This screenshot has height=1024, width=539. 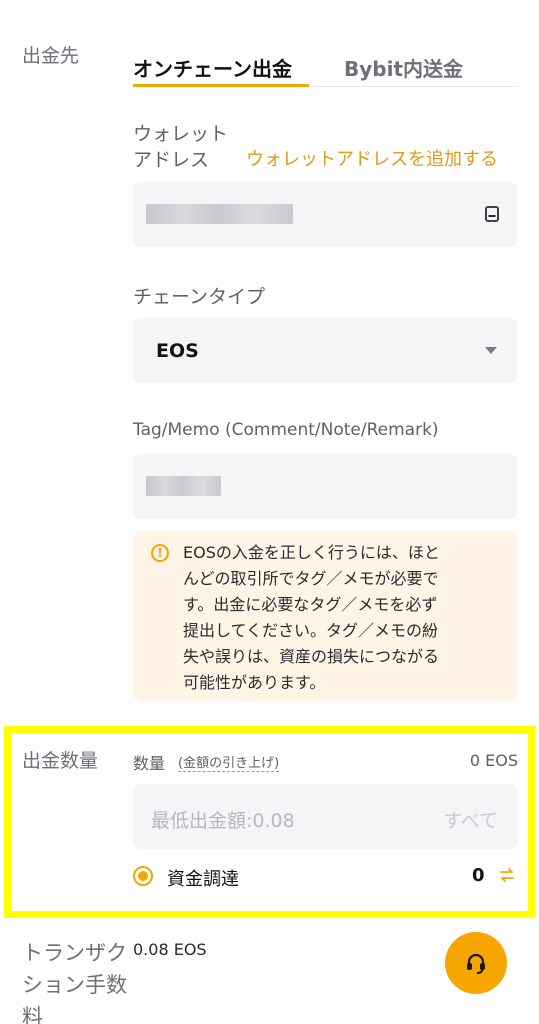 I want to click on warning-icon: !, so click(x=160, y=553).